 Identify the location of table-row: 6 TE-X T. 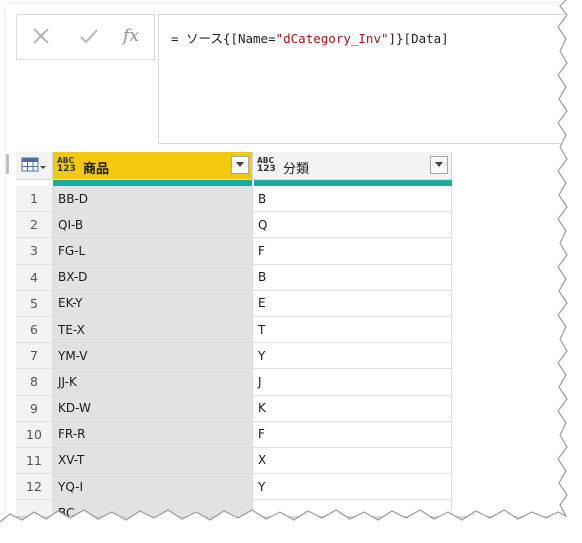
(234, 330).